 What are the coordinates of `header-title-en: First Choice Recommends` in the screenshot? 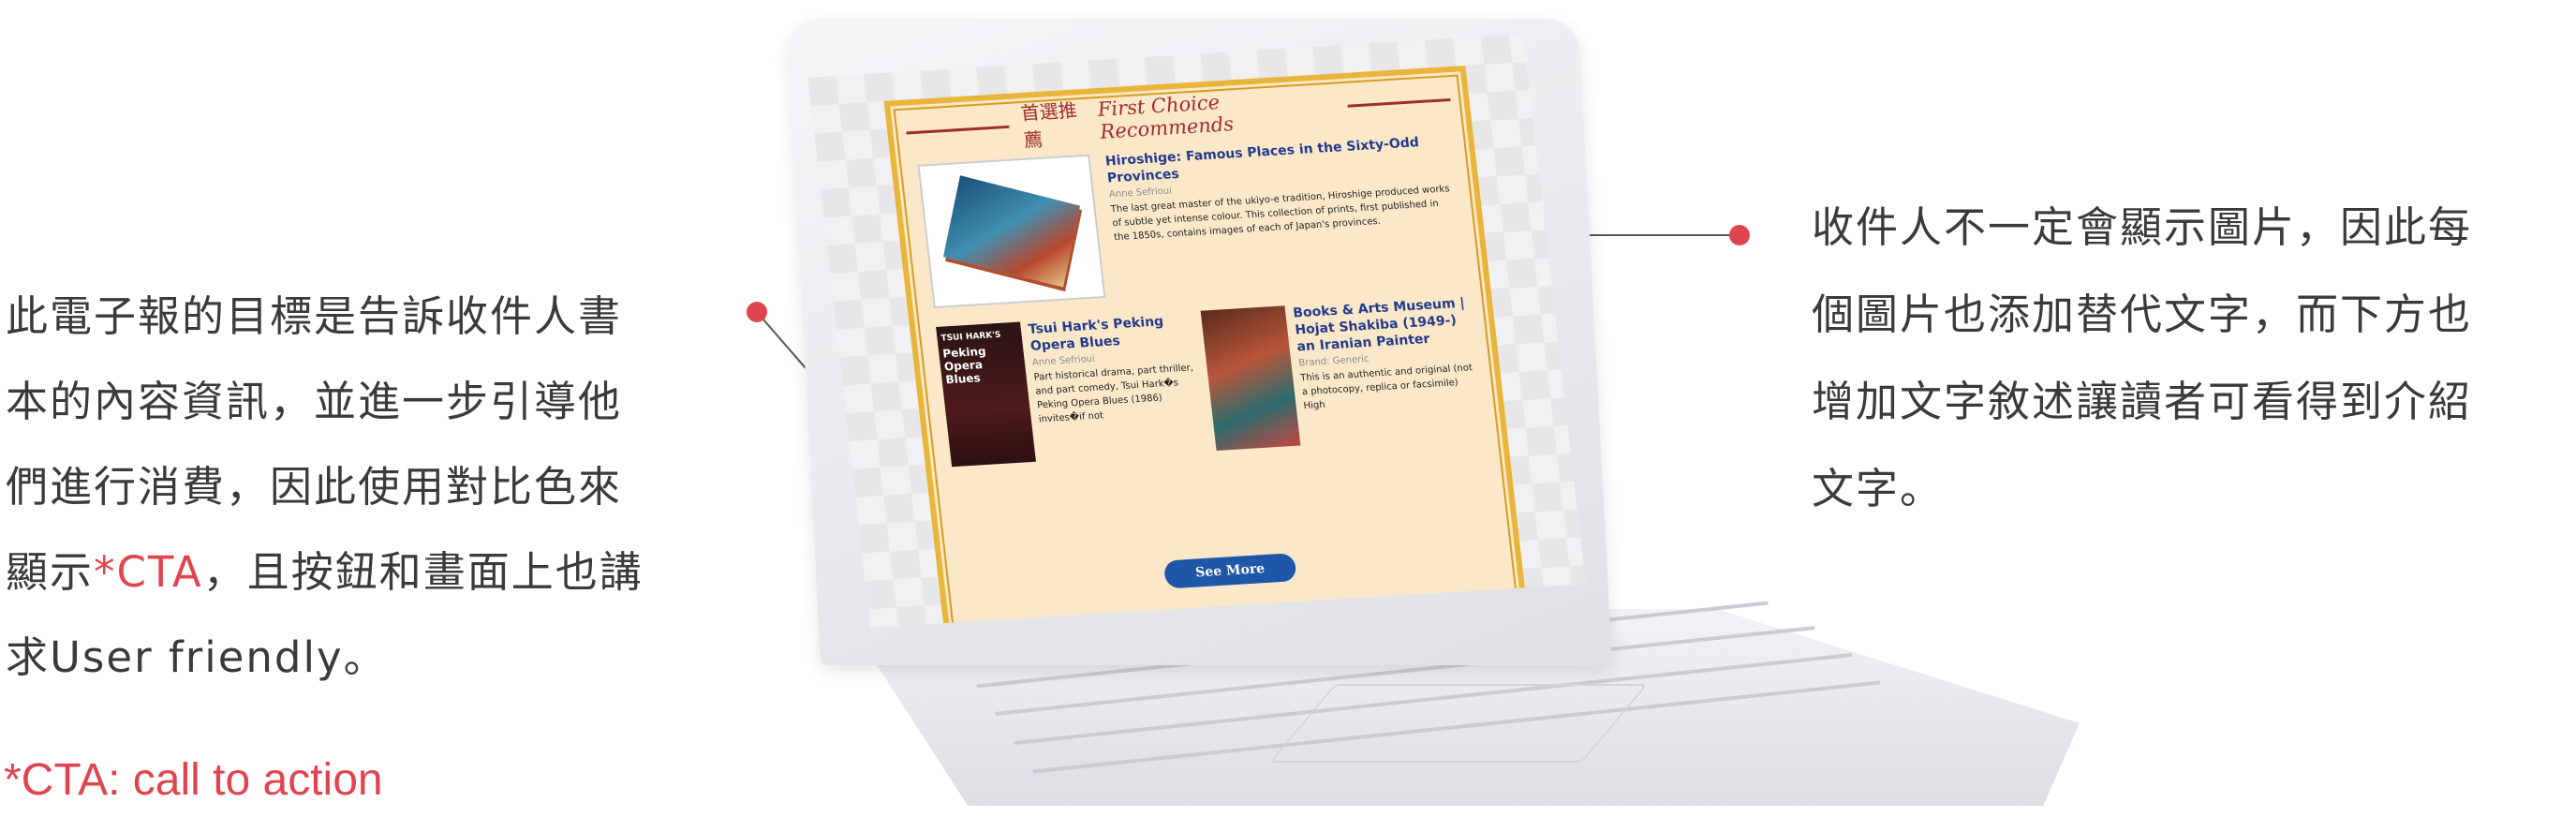 It's located at (1166, 117).